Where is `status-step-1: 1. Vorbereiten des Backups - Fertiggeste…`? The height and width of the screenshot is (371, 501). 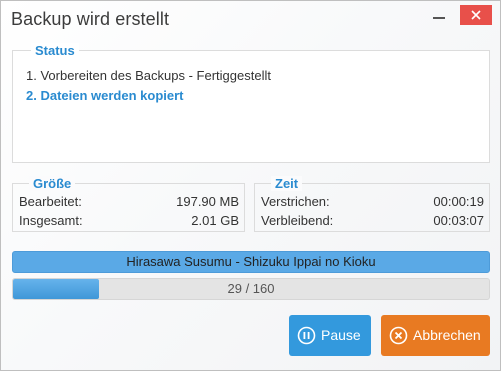
status-step-1: 1. Vorbereiten des Backups - Fertiggeste… is located at coordinates (148, 75).